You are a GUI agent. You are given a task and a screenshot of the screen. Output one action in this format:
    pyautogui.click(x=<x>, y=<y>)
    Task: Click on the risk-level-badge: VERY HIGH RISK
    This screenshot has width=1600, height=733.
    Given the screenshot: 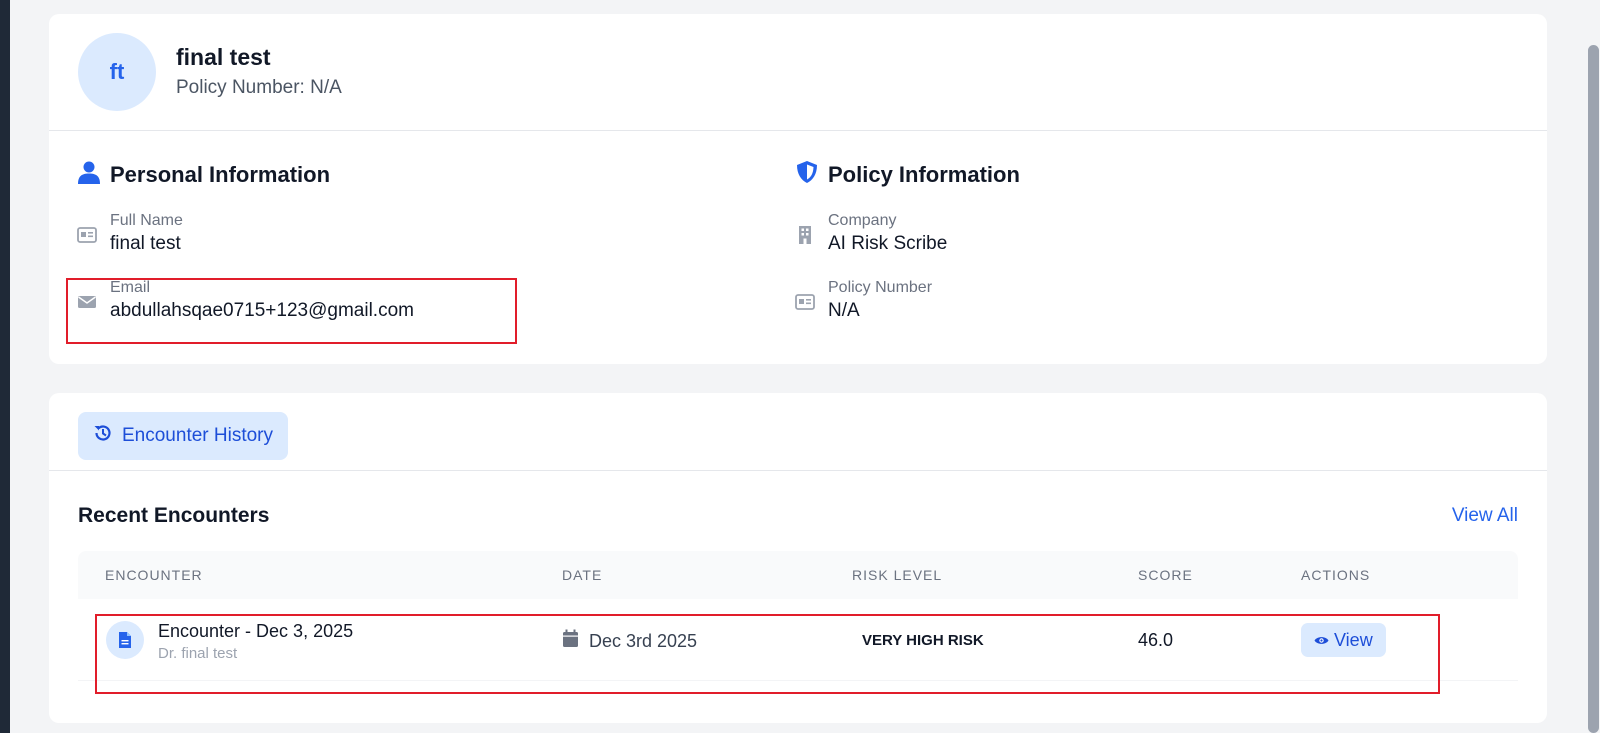 What is the action you would take?
    pyautogui.click(x=923, y=640)
    